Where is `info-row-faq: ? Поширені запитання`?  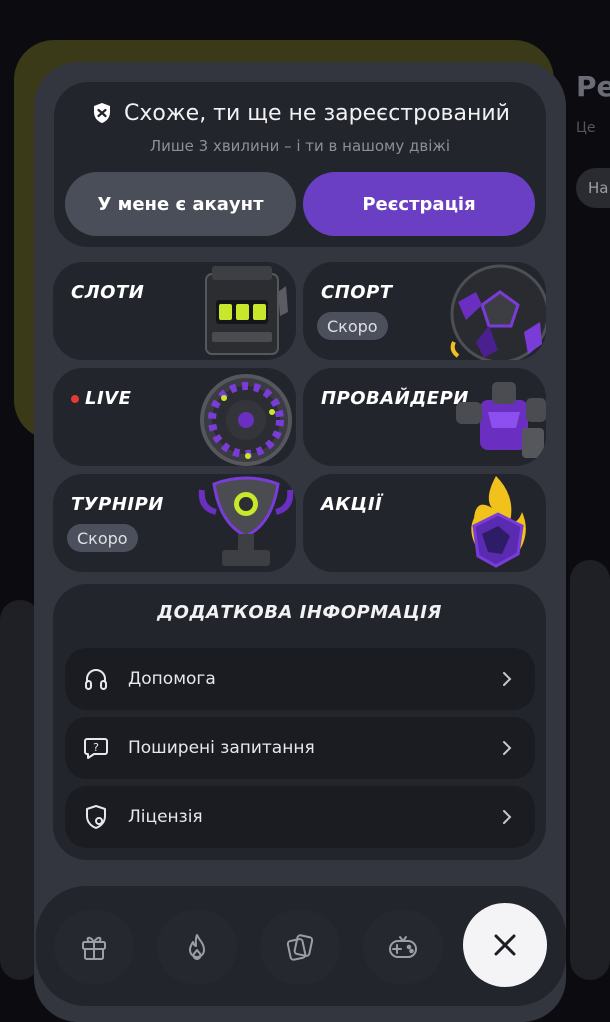
info-row-faq: ? Поширені запитання is located at coordinates (300, 748).